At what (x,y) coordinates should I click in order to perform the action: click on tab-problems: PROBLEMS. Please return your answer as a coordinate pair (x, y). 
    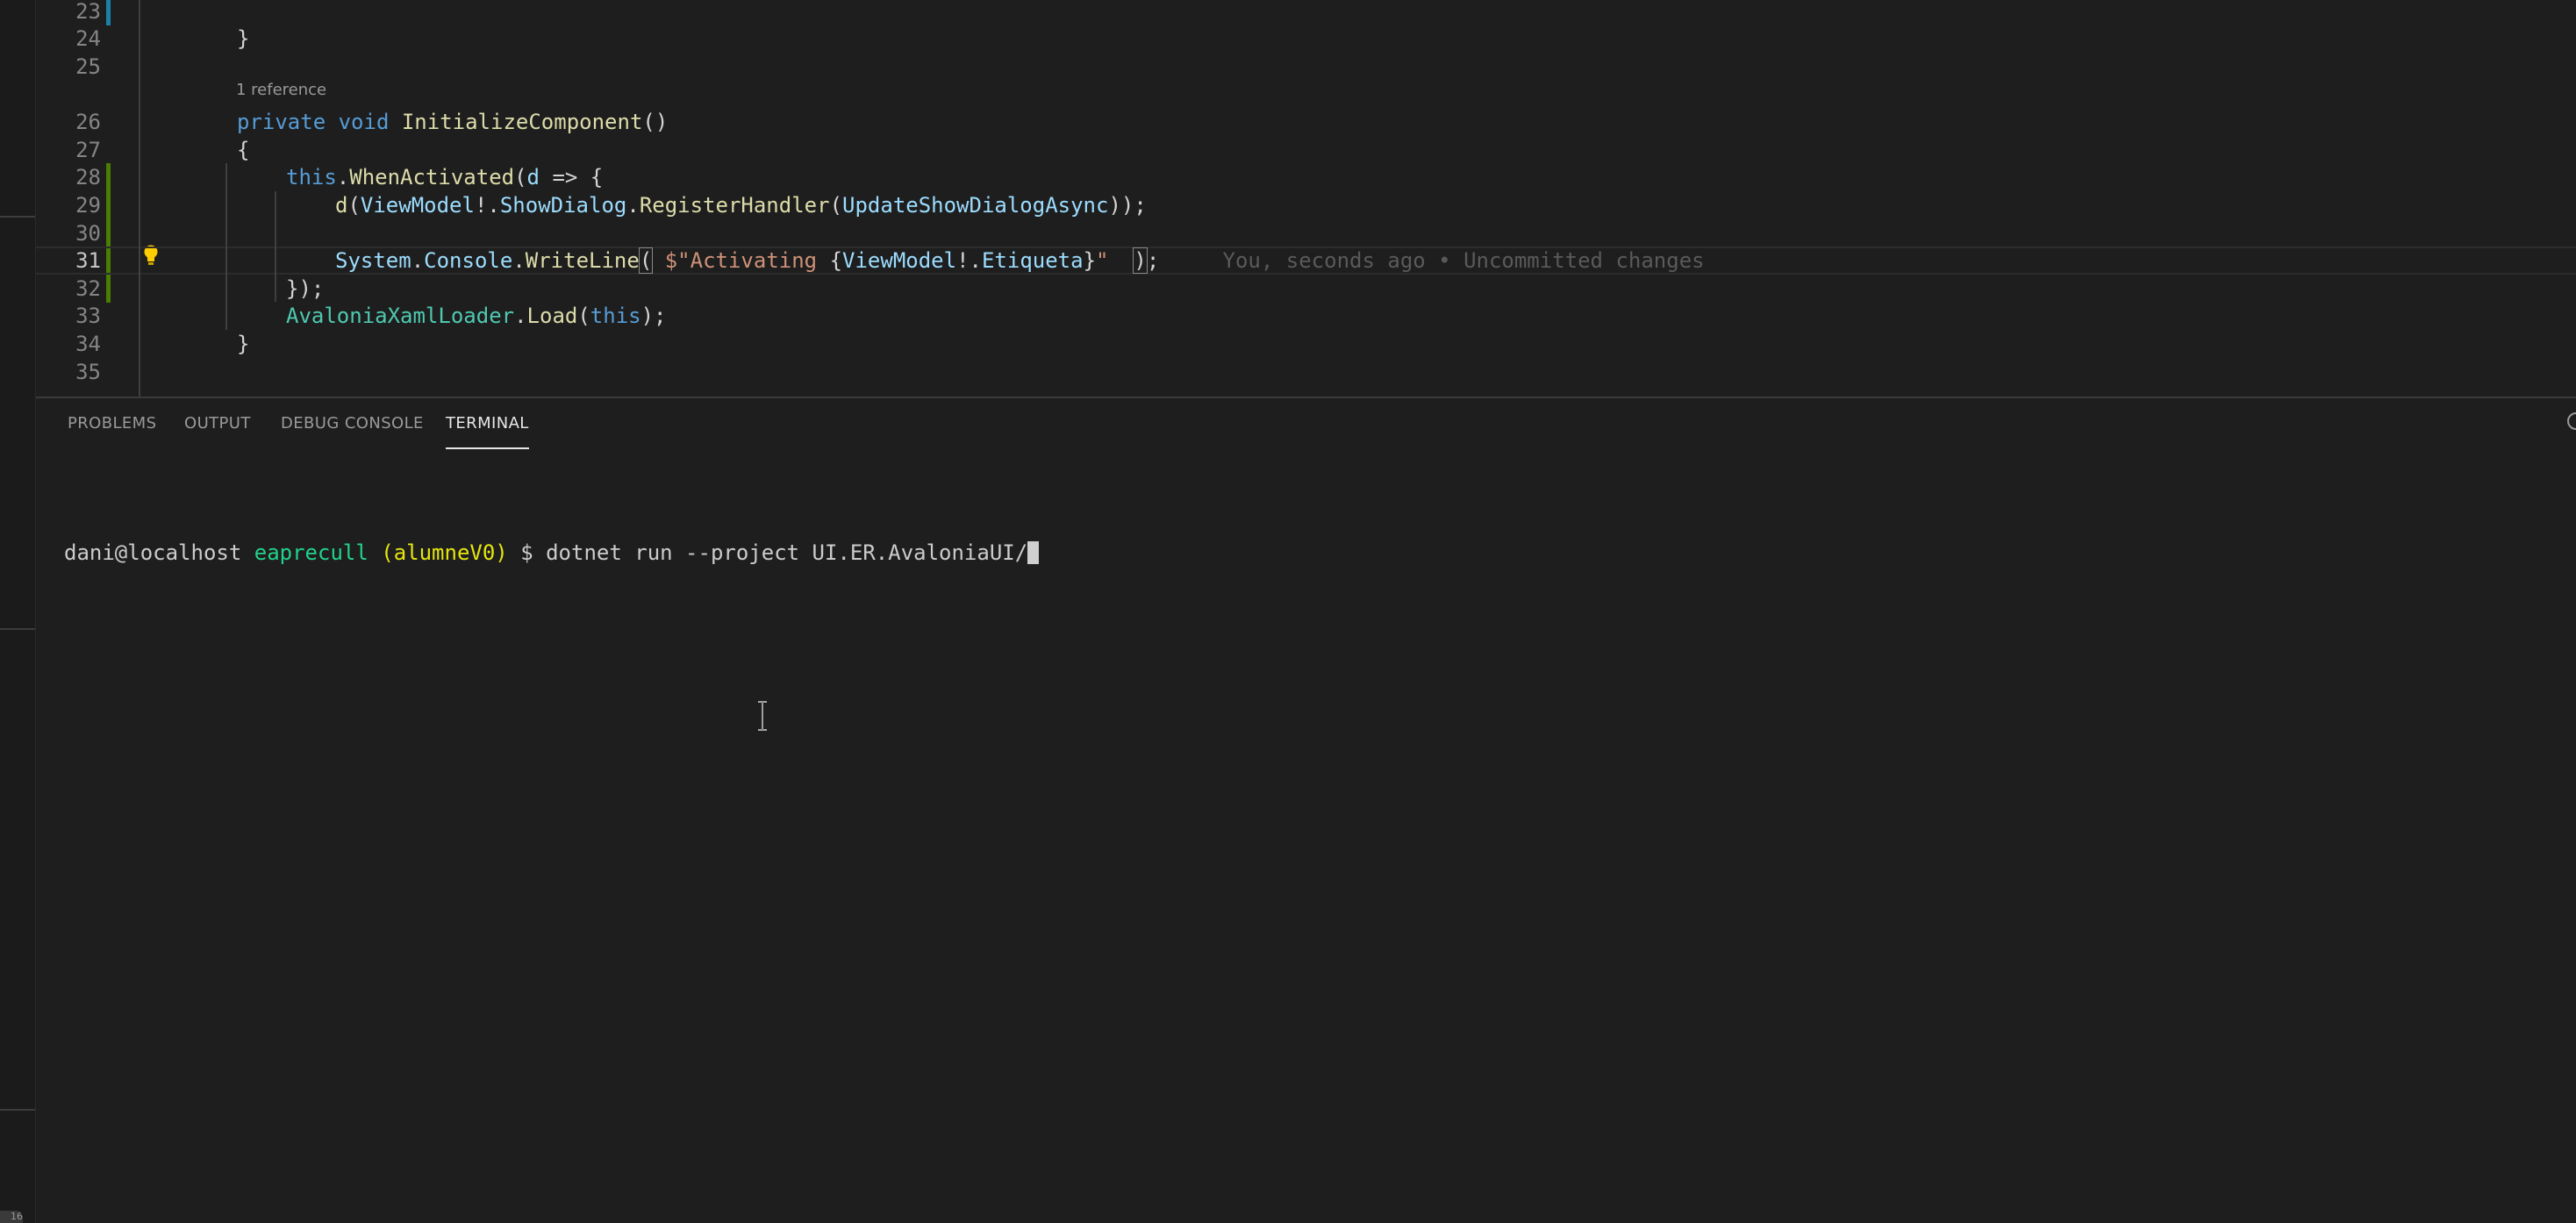
    Looking at the image, I should click on (112, 424).